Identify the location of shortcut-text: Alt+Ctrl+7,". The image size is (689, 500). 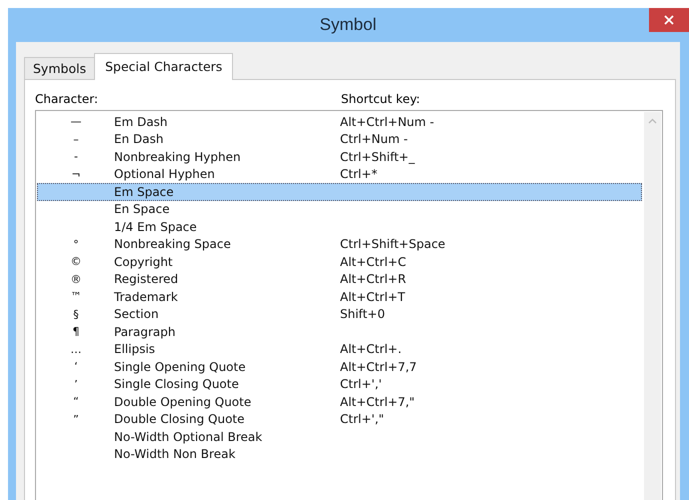
(377, 401).